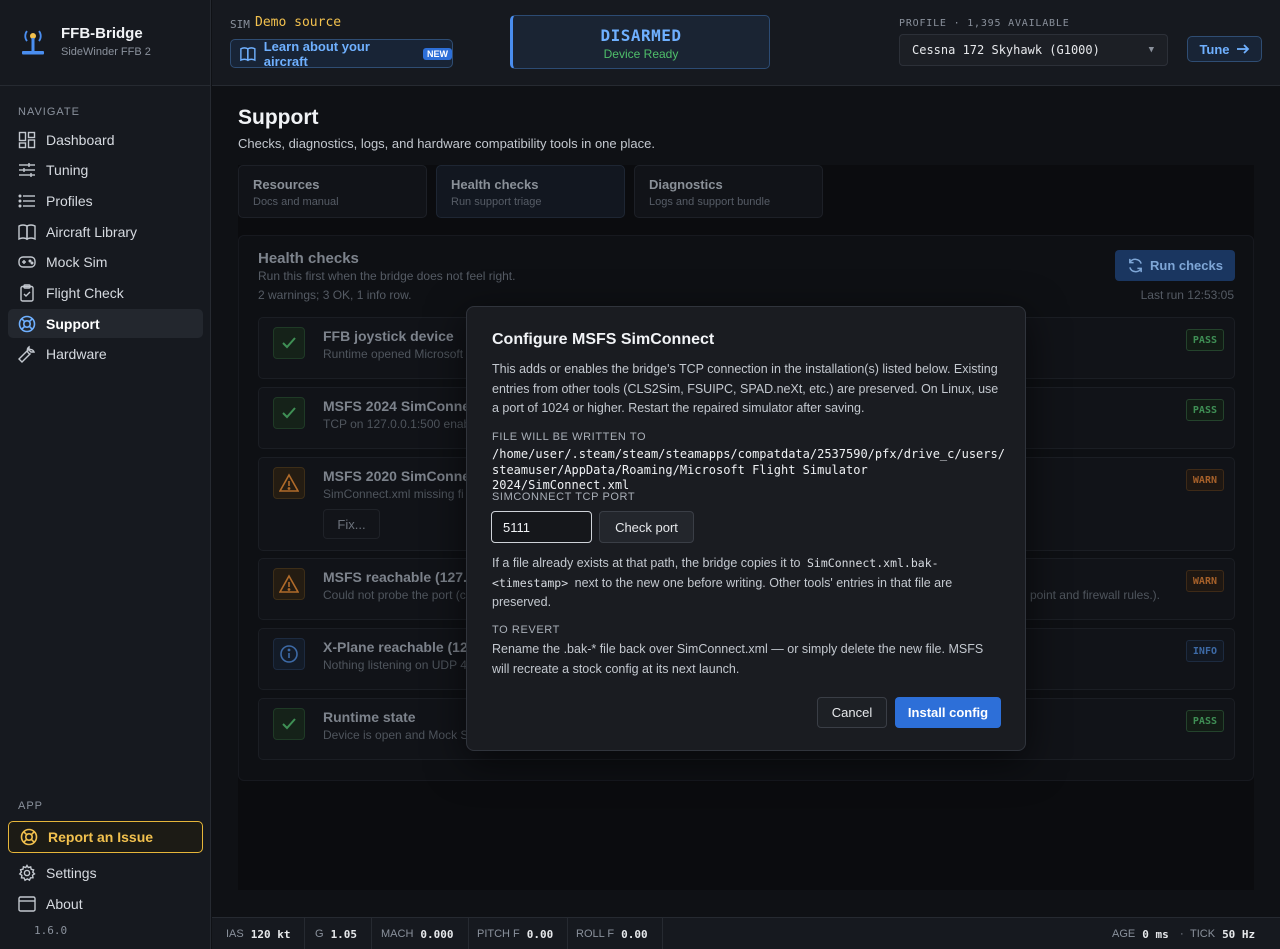  Describe the element at coordinates (437, 53) in the screenshot. I see `new-badge: NEW` at that location.